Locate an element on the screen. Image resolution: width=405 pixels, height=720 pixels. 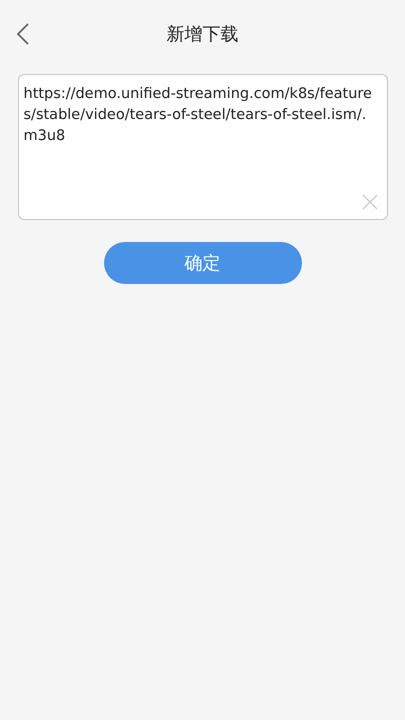
close-icon is located at coordinates (369, 202).